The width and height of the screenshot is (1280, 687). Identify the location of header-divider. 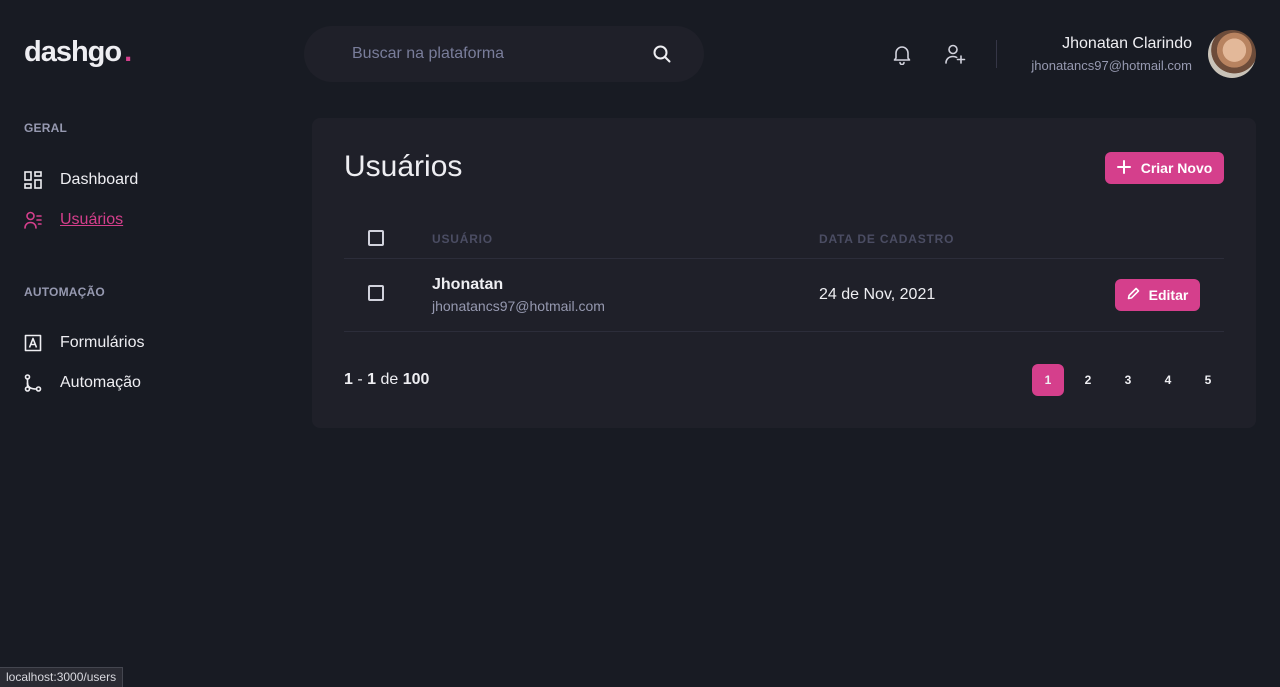
(996, 54).